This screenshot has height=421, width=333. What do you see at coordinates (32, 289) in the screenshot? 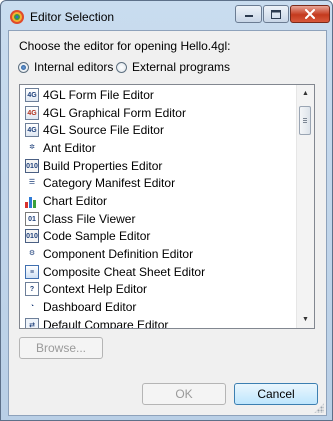
I see `context-help-icon: ?` at bounding box center [32, 289].